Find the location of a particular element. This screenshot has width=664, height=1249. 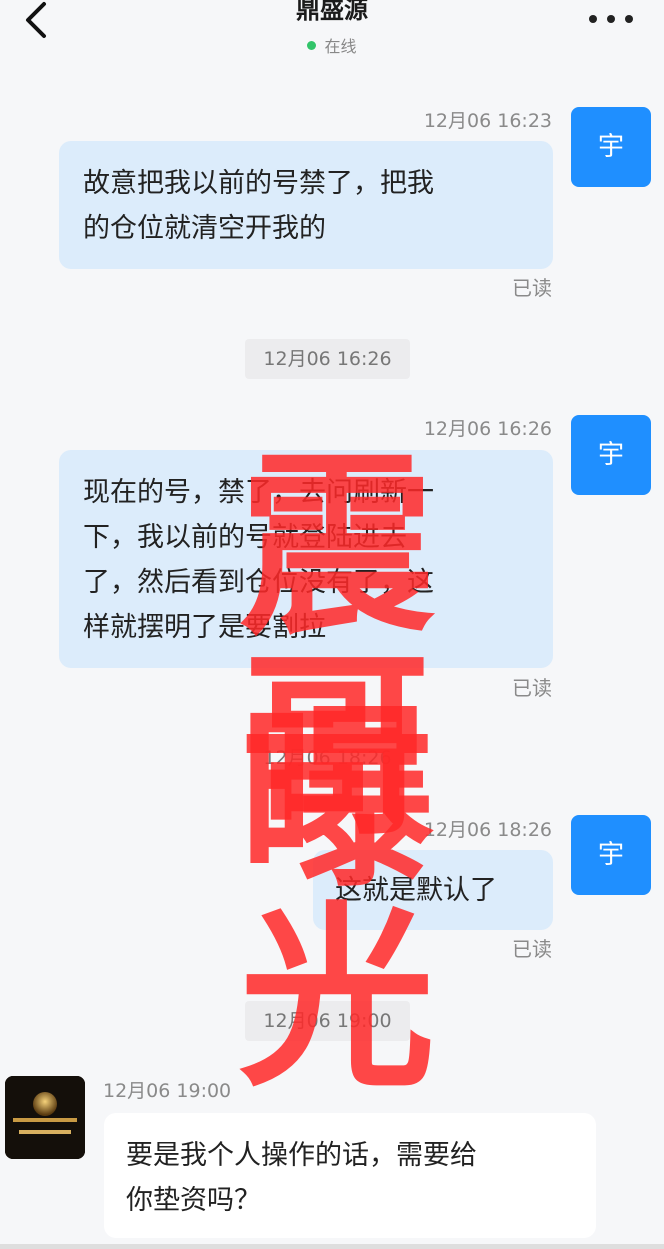

online-dot-icon is located at coordinates (312, 45).